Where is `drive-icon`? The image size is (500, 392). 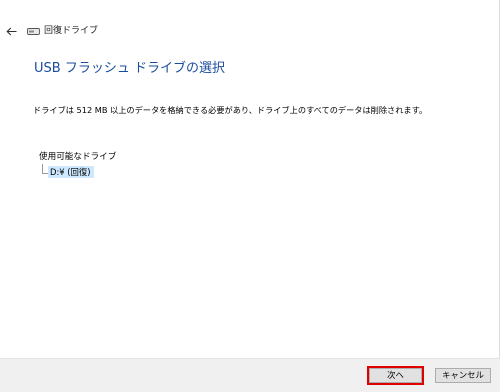 drive-icon is located at coordinates (33, 31).